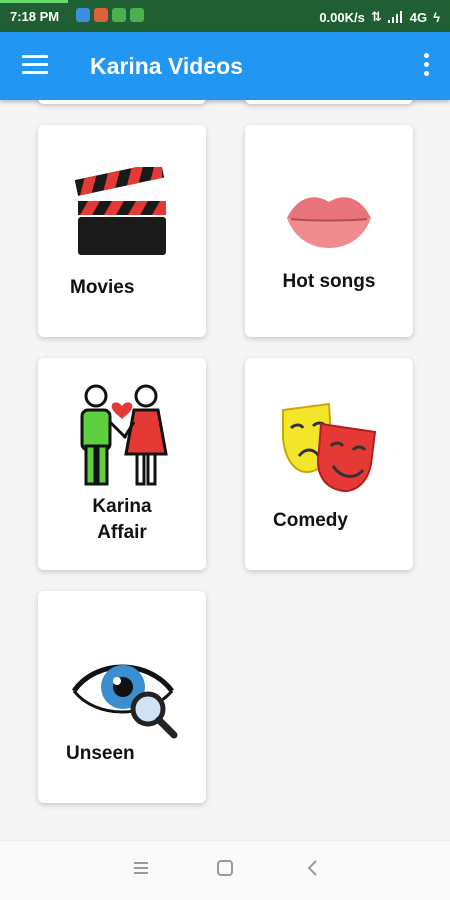 This screenshot has width=450, height=900. What do you see at coordinates (329, 281) in the screenshot?
I see `category-label: Hot songs` at bounding box center [329, 281].